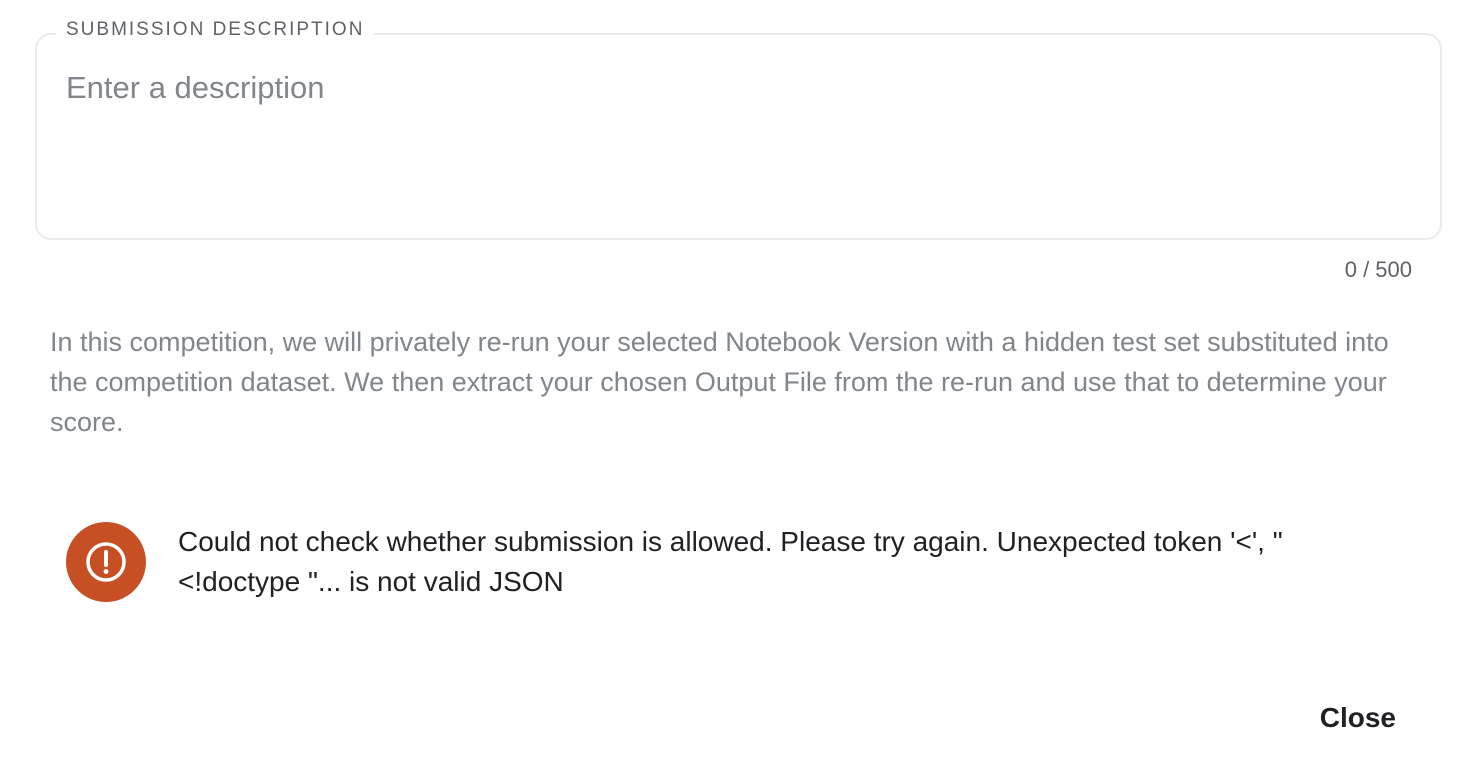 This screenshot has height=764, width=1478. Describe the element at coordinates (106, 562) in the screenshot. I see `alert-circle-icon` at that location.